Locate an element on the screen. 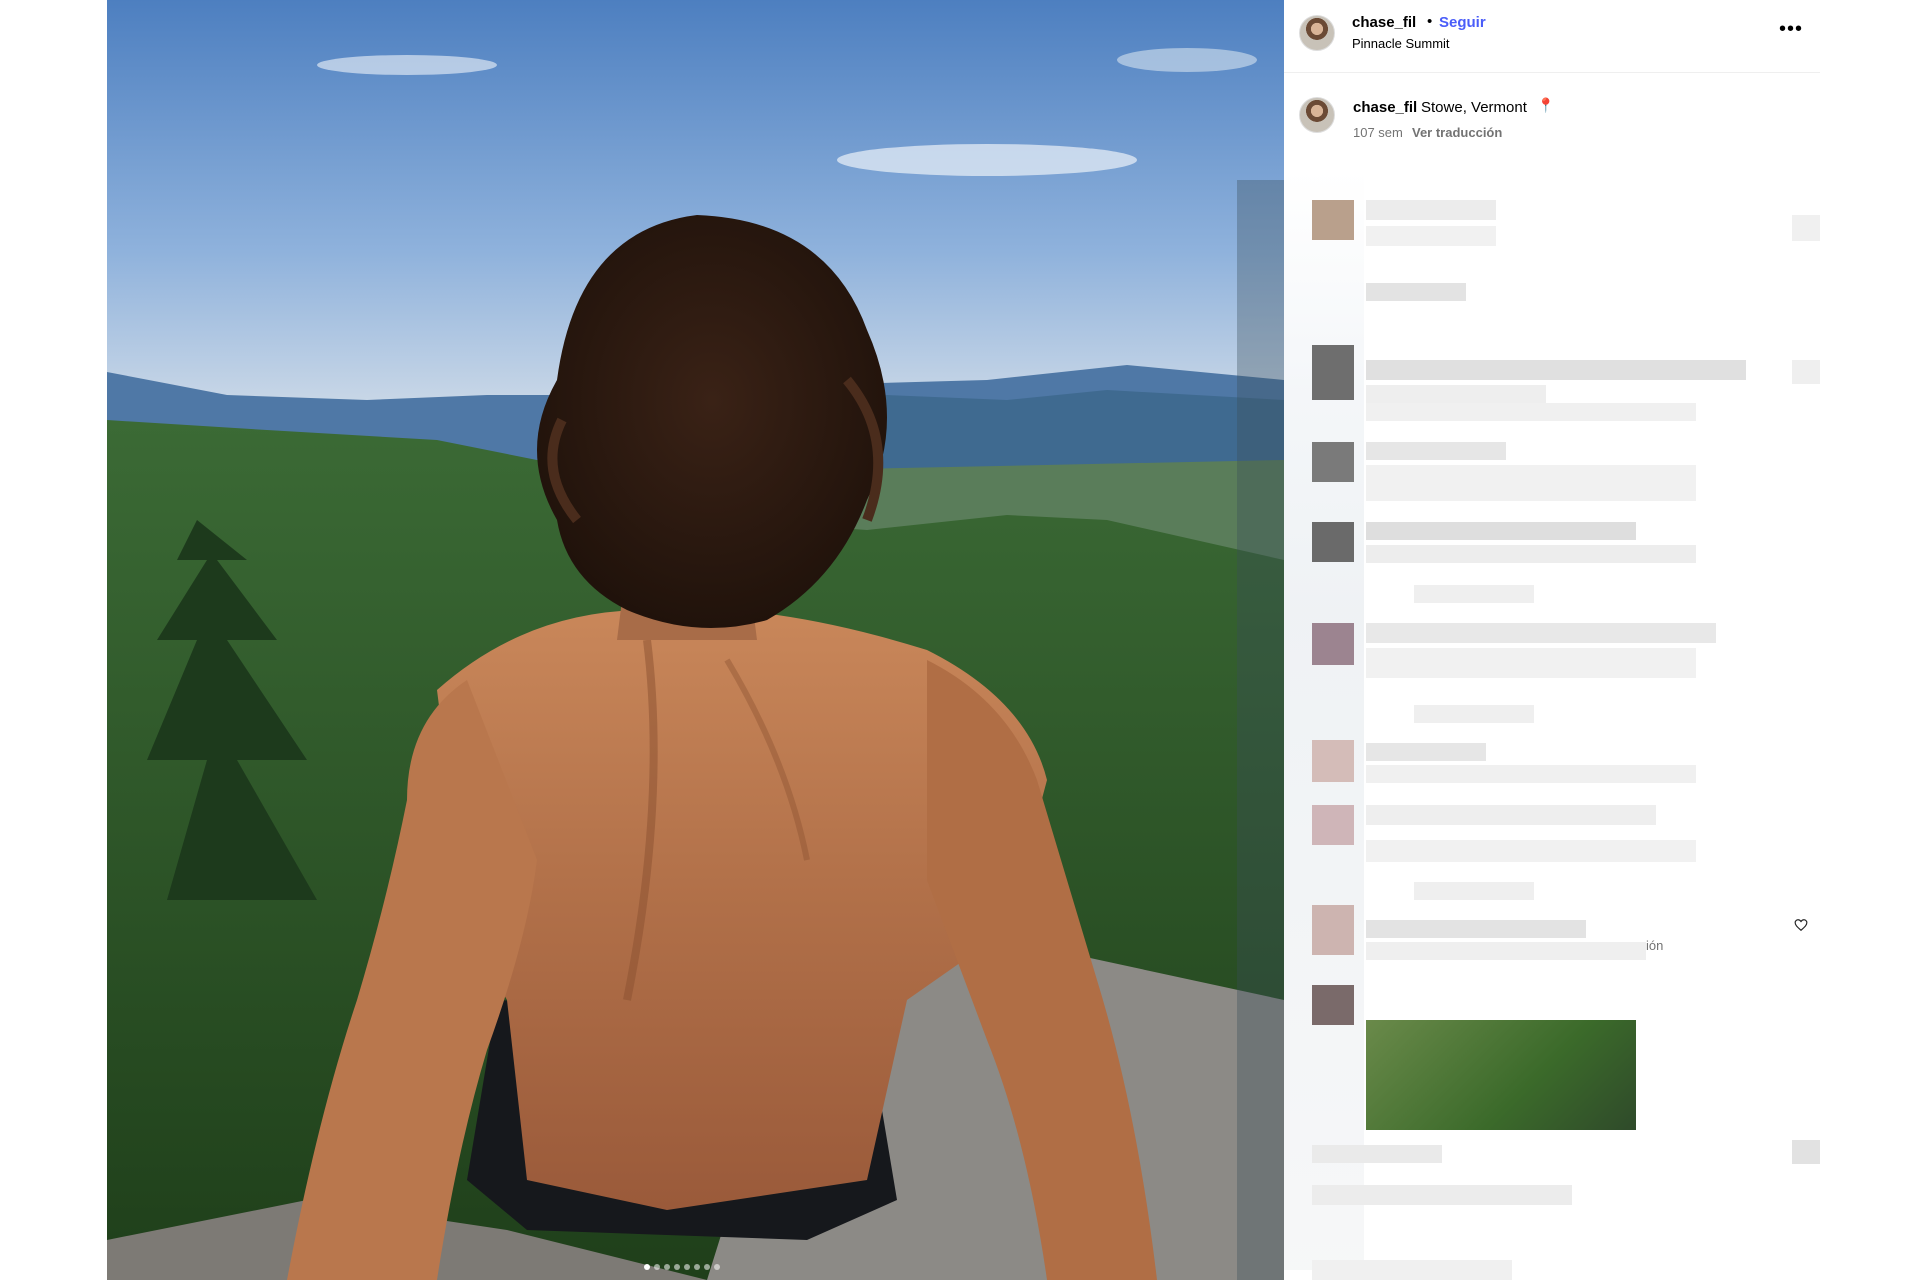 This screenshot has width=1920, height=1280. header-username: chase_fil is located at coordinates (1384, 22).